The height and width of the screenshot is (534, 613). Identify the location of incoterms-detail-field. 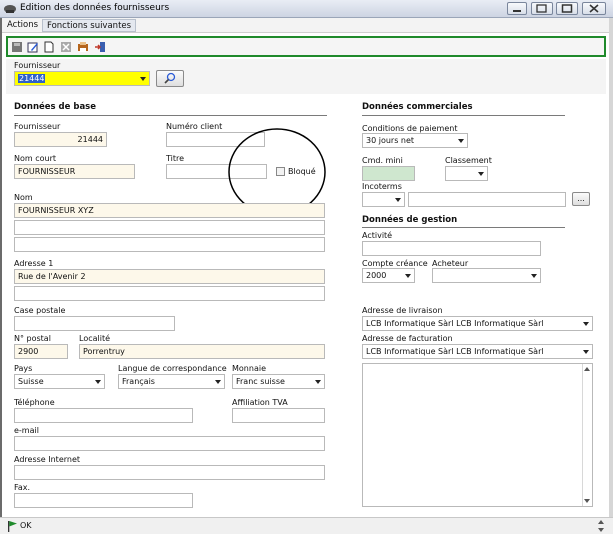
(487, 199).